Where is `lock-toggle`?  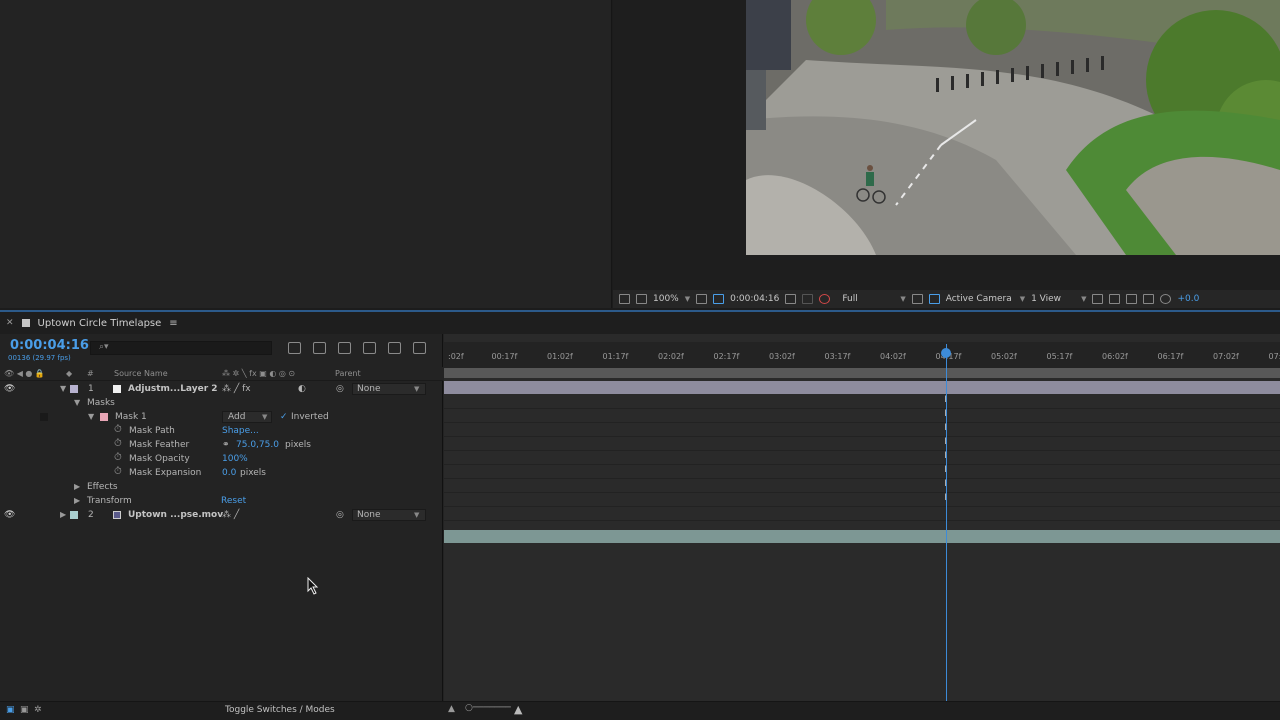
lock-toggle is located at coordinates (44, 417).